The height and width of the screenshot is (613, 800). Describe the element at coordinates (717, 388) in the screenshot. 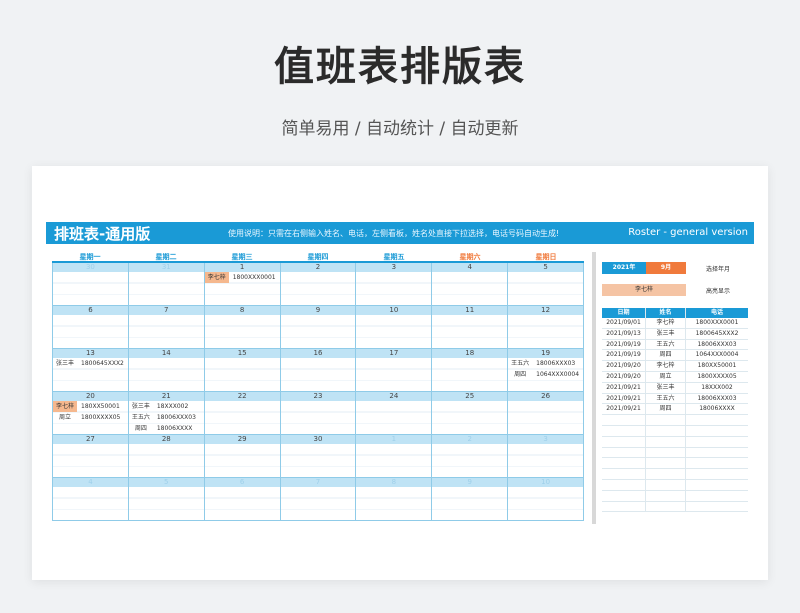

I see `row-phone: 18XXX002` at that location.